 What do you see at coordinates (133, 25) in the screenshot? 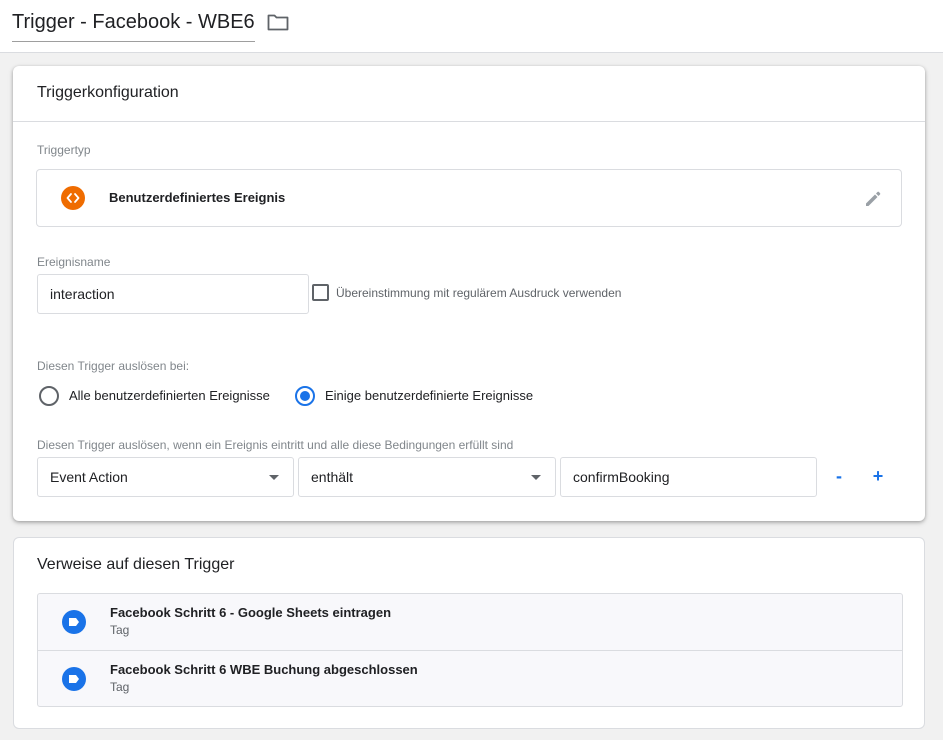
I see `trigger-title-input: Trigger - Facebook - WBE6` at bounding box center [133, 25].